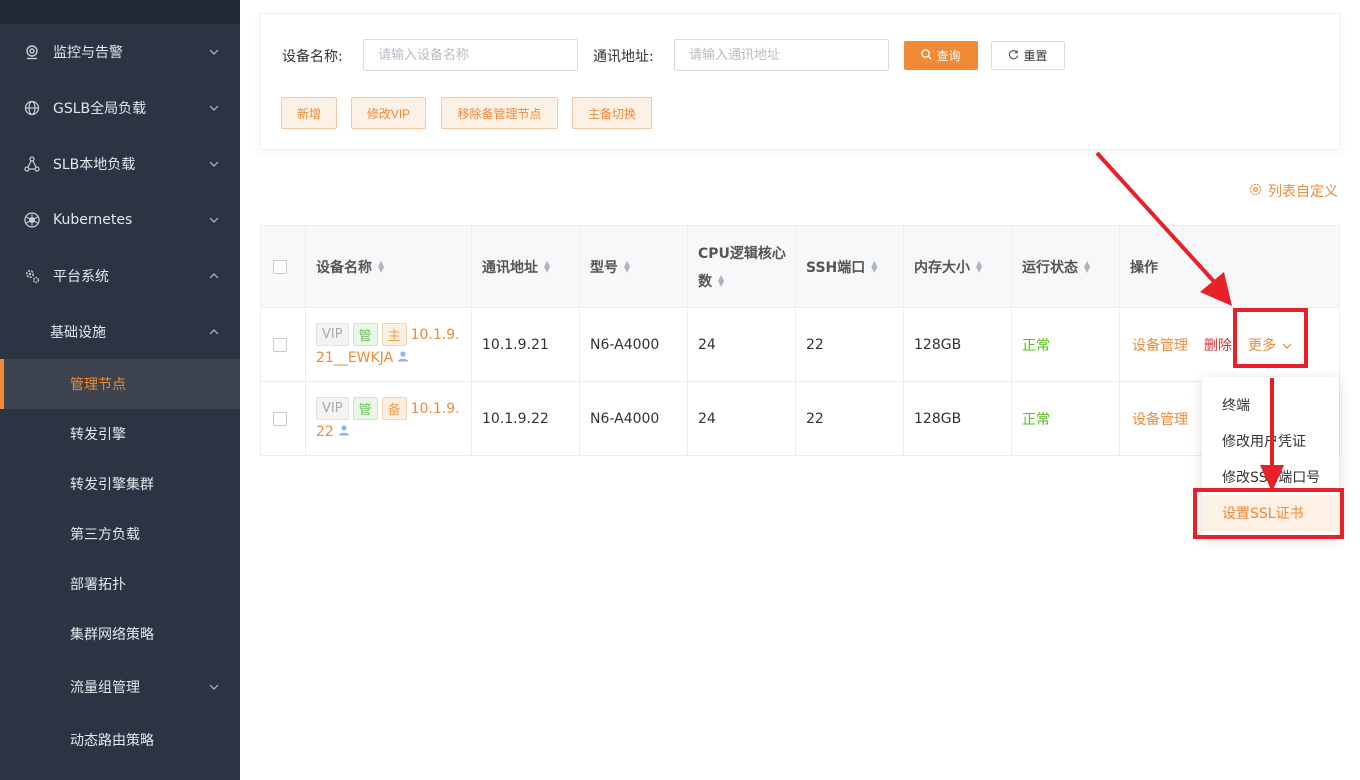 This screenshot has width=1360, height=780. I want to click on sidebar-item-third-party-lb: 第三方负载, so click(120, 534).